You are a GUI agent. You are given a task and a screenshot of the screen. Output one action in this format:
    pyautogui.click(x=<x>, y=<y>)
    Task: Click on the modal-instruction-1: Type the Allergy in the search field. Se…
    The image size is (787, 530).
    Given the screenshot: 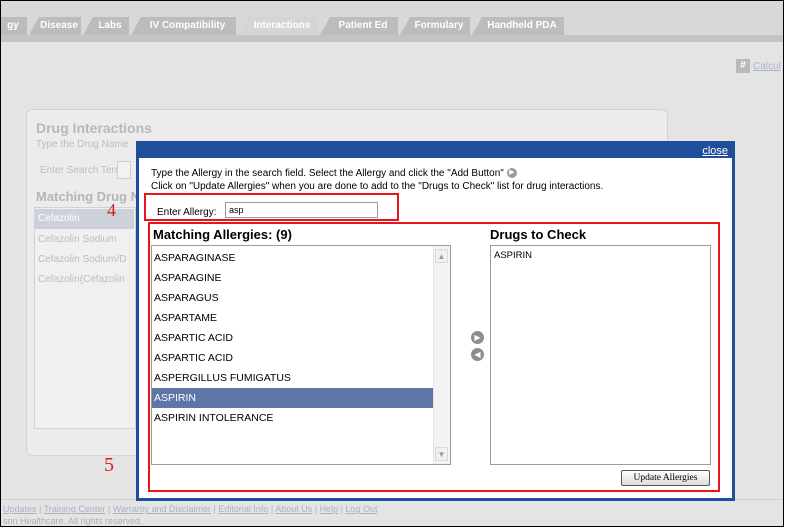 What is the action you would take?
    pyautogui.click(x=334, y=173)
    